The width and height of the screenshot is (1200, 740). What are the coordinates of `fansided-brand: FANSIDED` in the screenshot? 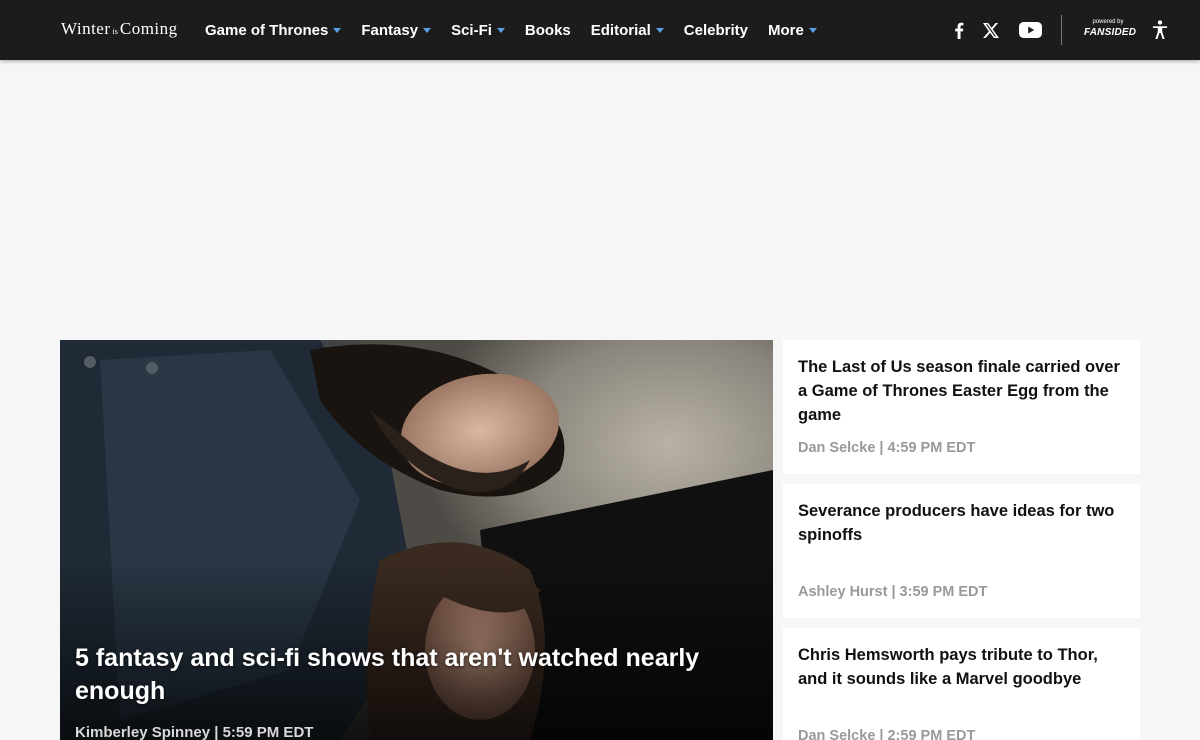 It's located at (1110, 32).